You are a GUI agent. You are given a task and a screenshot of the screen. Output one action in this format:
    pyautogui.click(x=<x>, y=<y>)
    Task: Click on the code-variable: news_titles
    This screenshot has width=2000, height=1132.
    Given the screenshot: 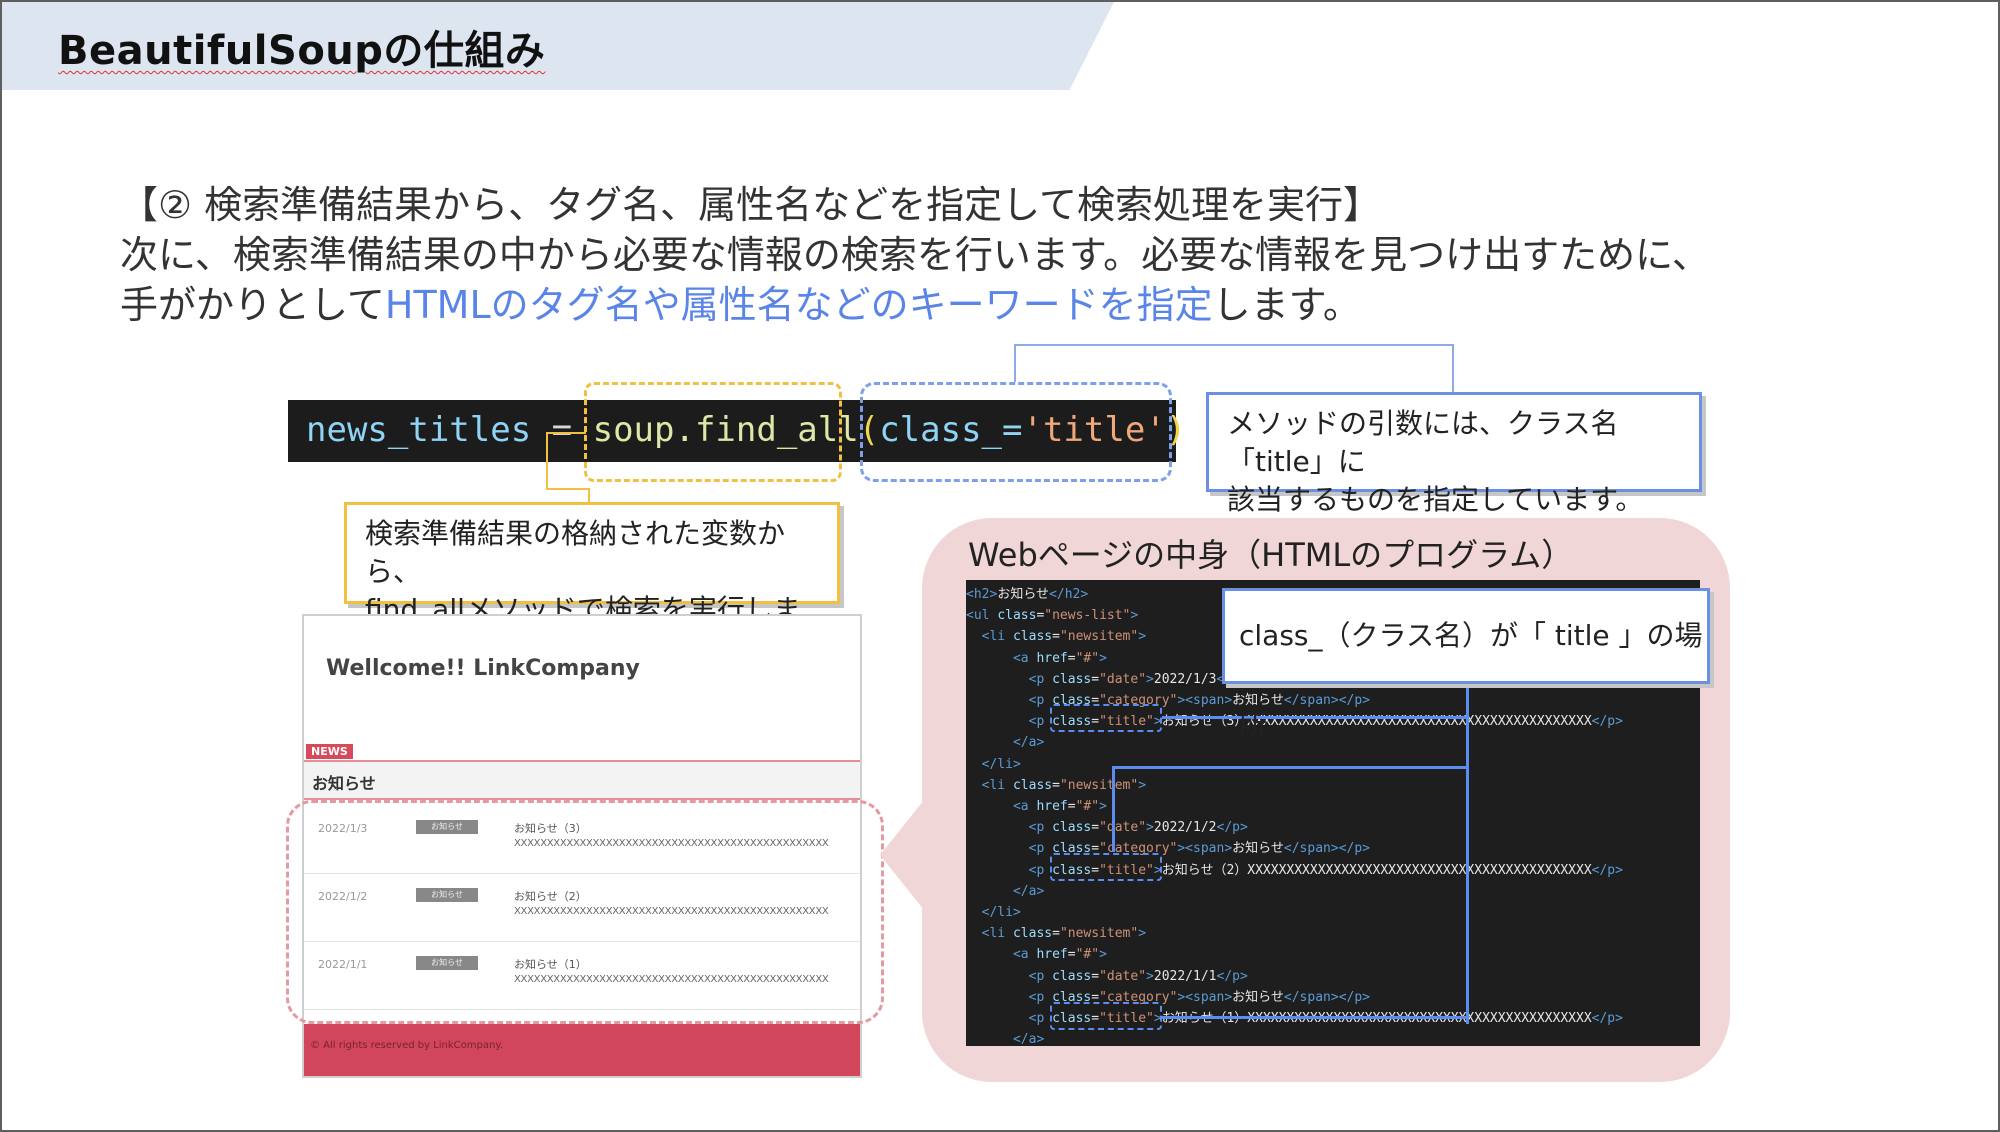 What is the action you would take?
    pyautogui.click(x=419, y=430)
    